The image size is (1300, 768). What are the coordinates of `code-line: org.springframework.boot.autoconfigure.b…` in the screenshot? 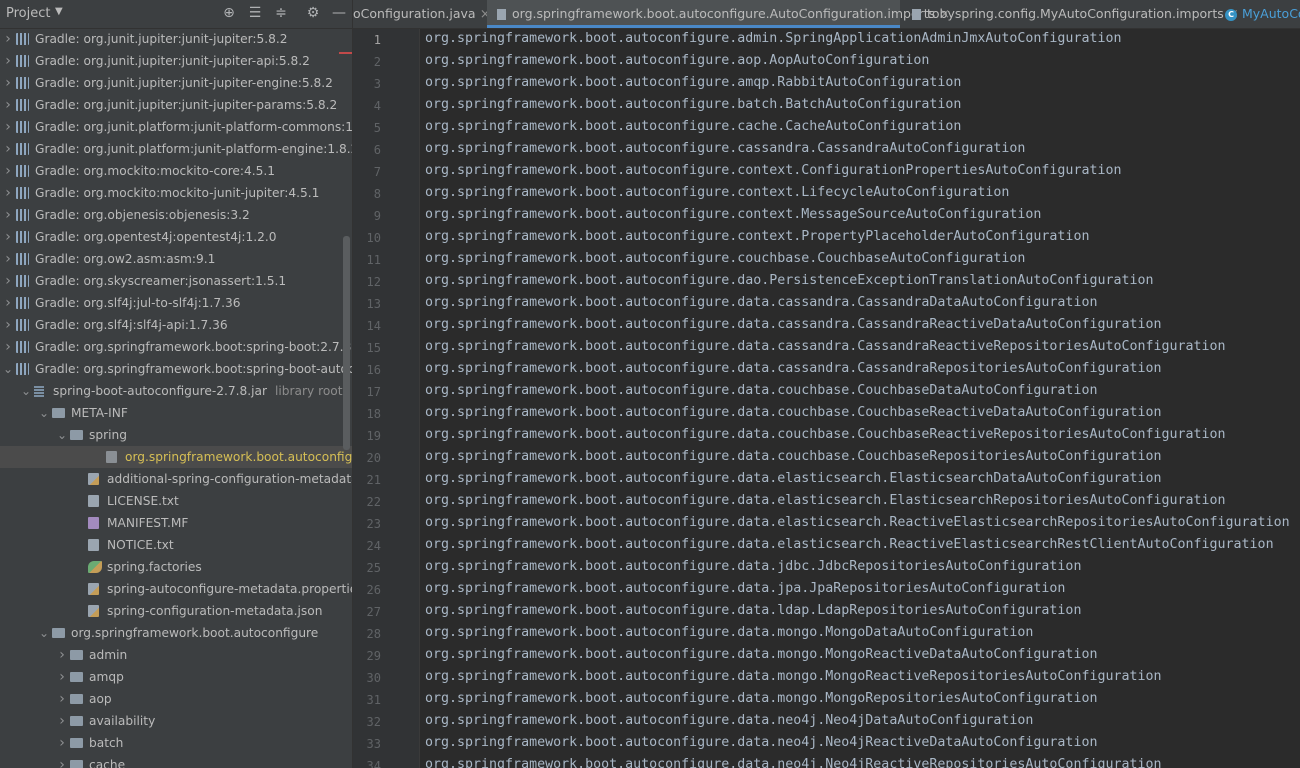 It's located at (693, 104).